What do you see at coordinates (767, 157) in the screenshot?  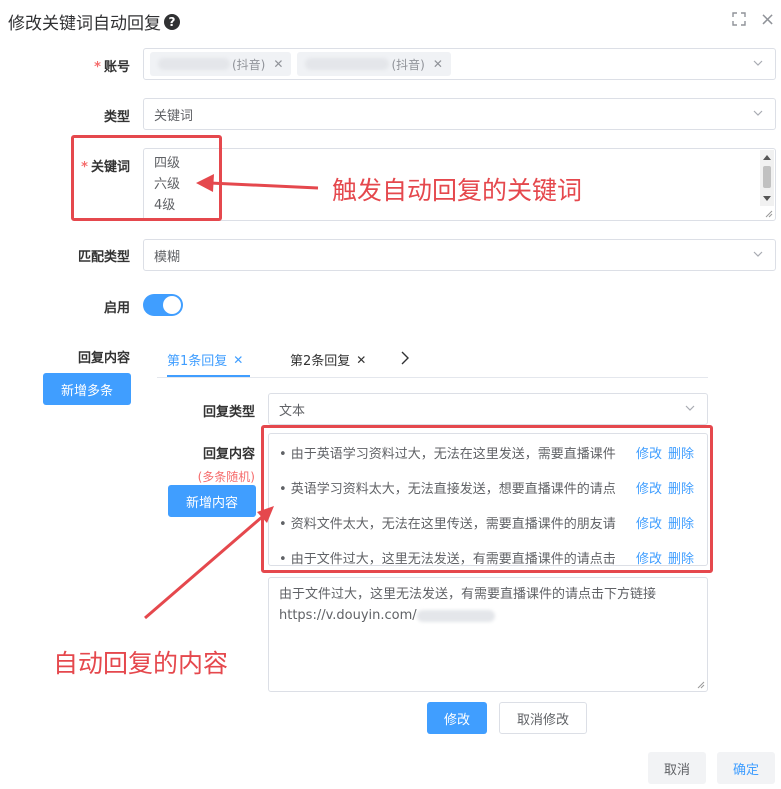 I see `scroll-up-icon` at bounding box center [767, 157].